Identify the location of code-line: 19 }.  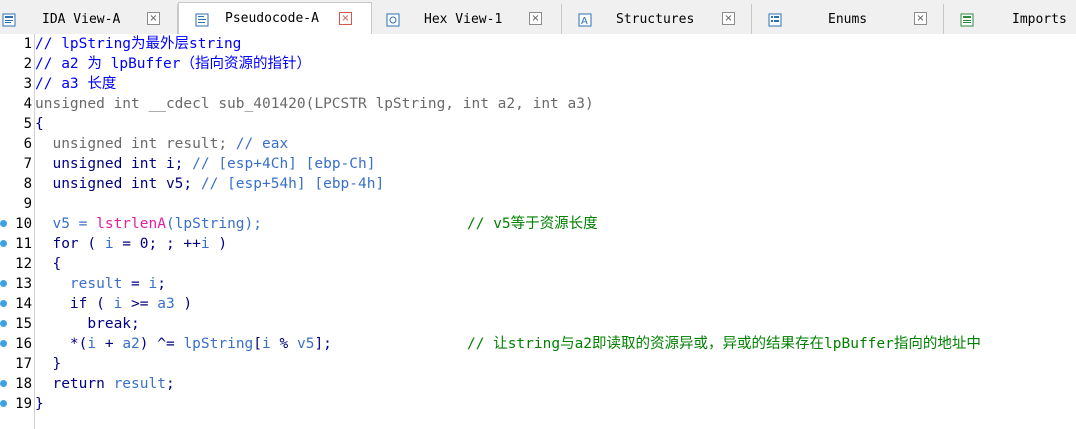
(538, 404).